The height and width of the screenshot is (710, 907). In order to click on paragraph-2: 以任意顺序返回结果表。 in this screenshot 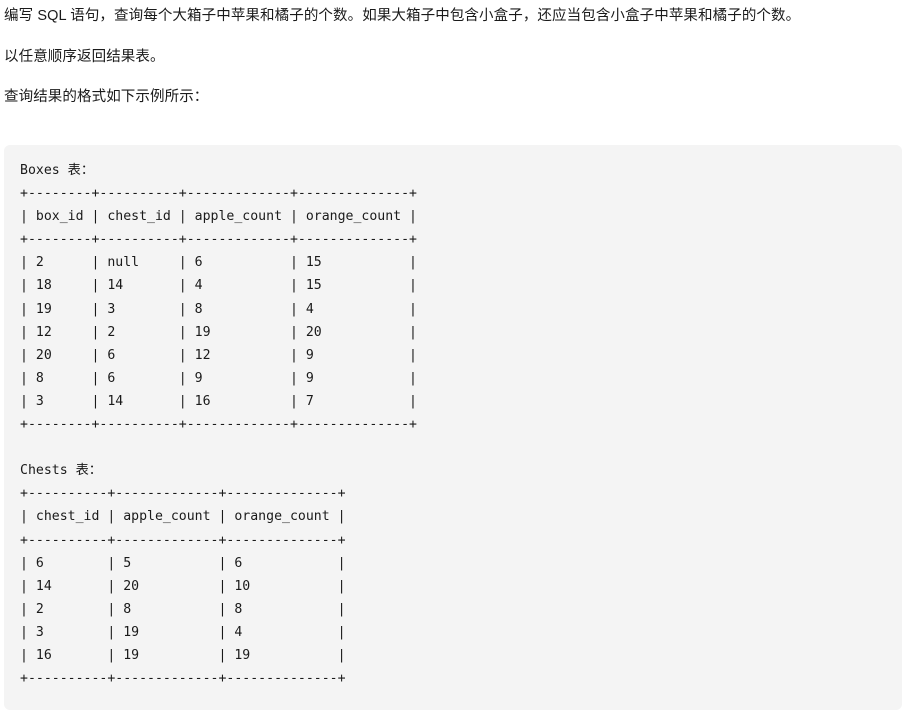, I will do `click(84, 57)`.